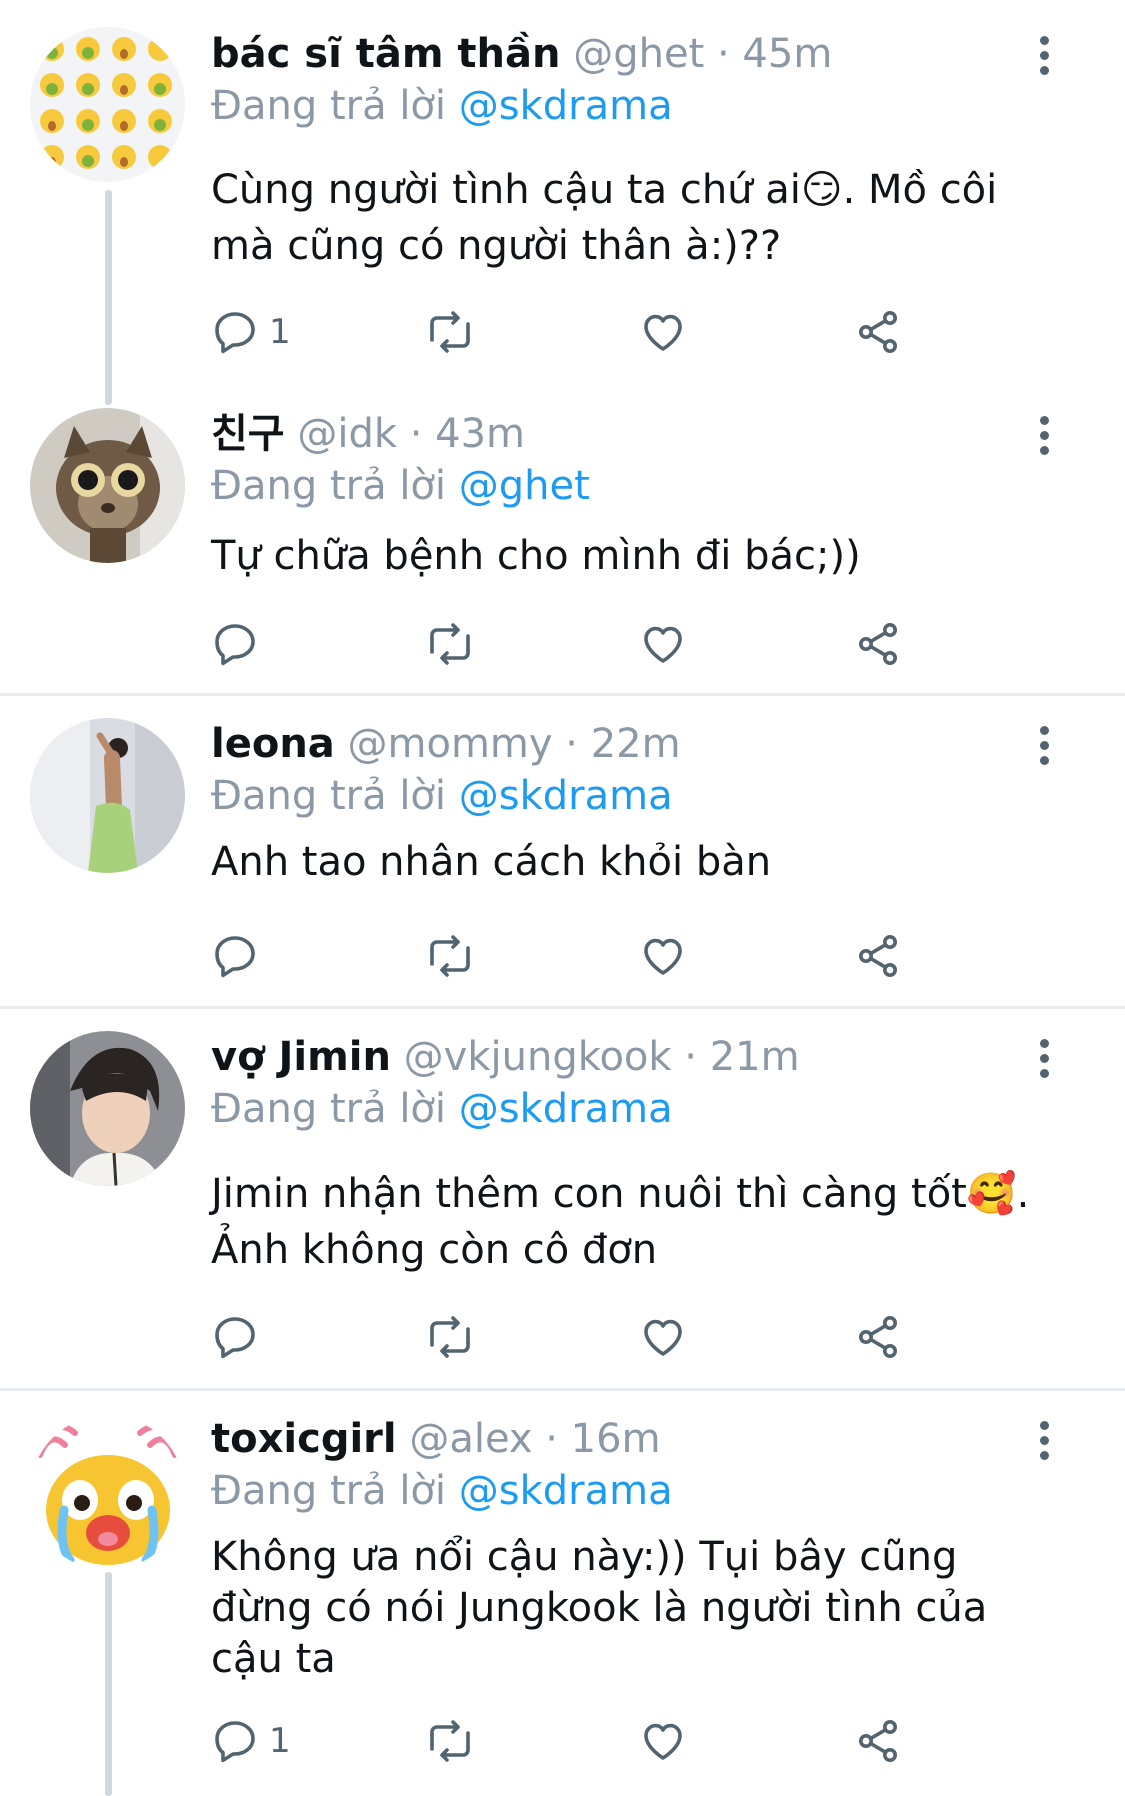 The height and width of the screenshot is (1796, 1125). What do you see at coordinates (273, 1659) in the screenshot?
I see `tweet-text-line: cậu ta` at bounding box center [273, 1659].